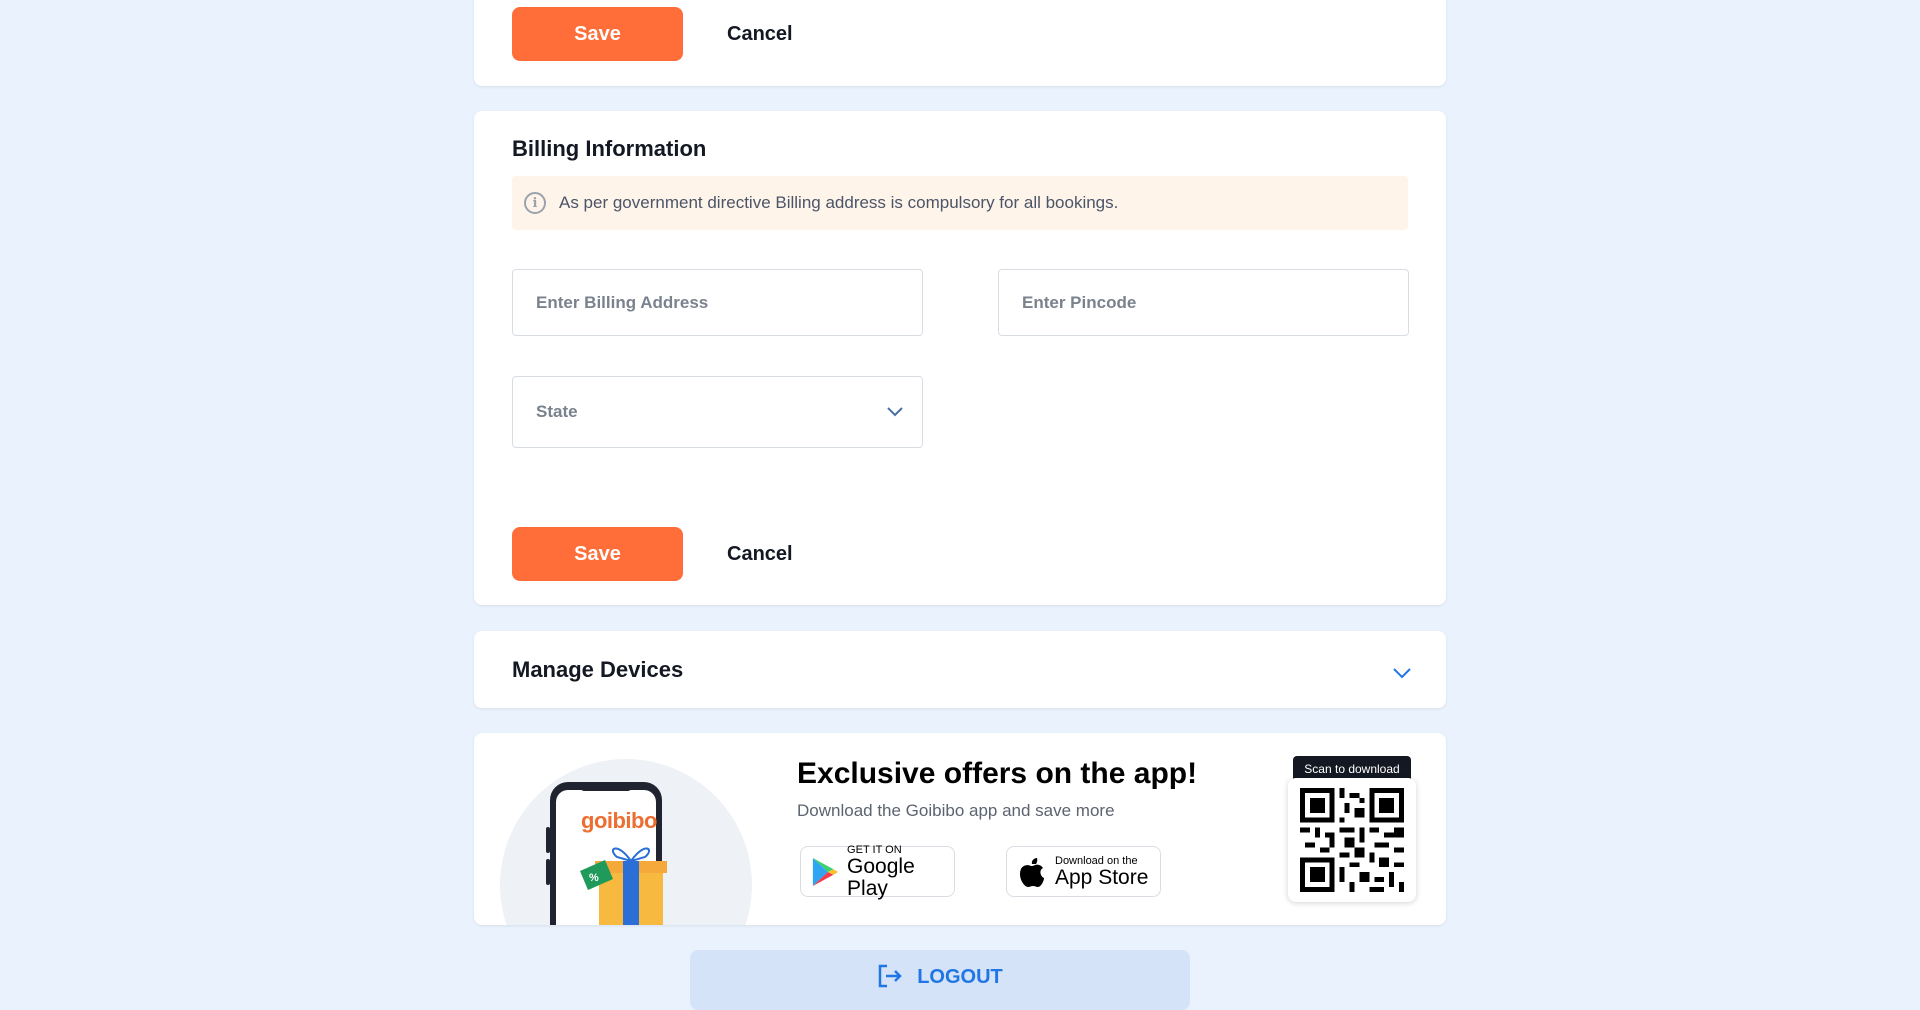 The width and height of the screenshot is (1920, 1010). Describe the element at coordinates (597, 554) in the screenshot. I see `billing-save-button: Save` at that location.